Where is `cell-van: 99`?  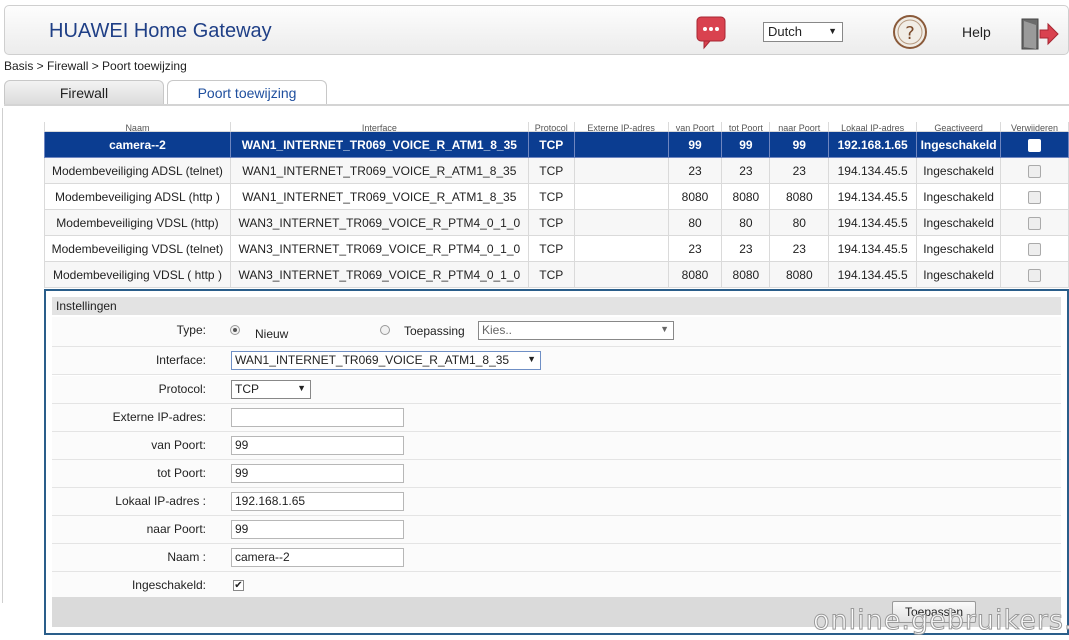
cell-van: 99 is located at coordinates (695, 144).